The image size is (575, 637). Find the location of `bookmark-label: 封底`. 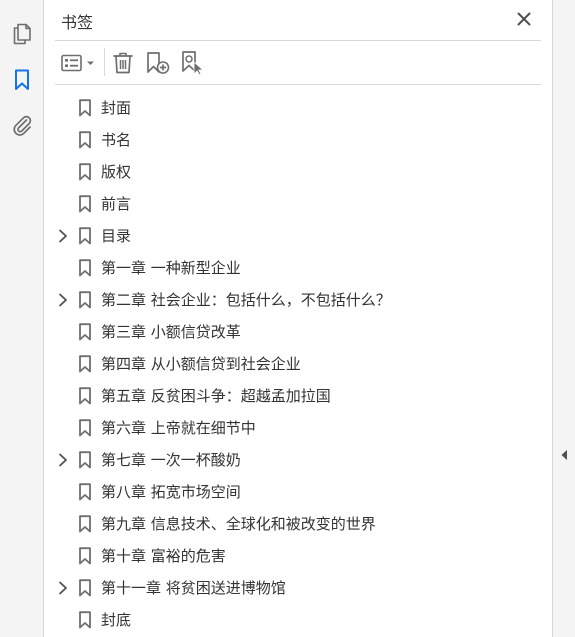

bookmark-label: 封底 is located at coordinates (116, 620).